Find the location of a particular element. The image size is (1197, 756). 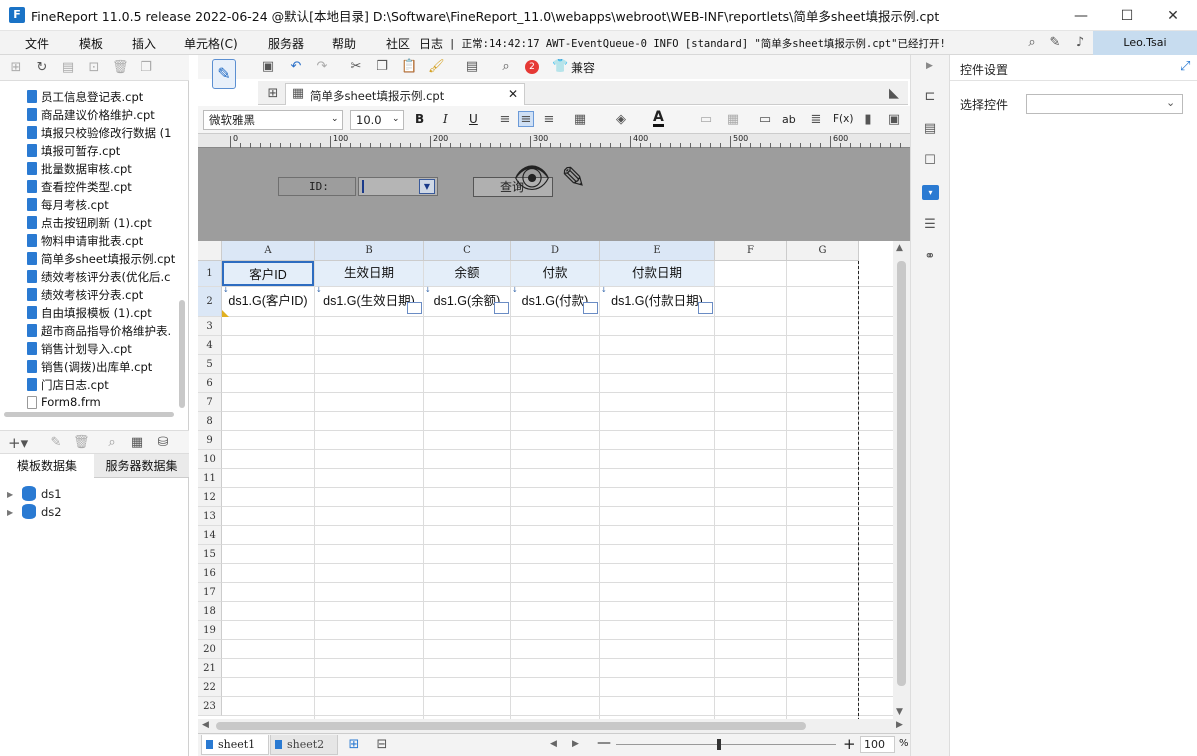

menu-server: 服务器 is located at coordinates (286, 43).